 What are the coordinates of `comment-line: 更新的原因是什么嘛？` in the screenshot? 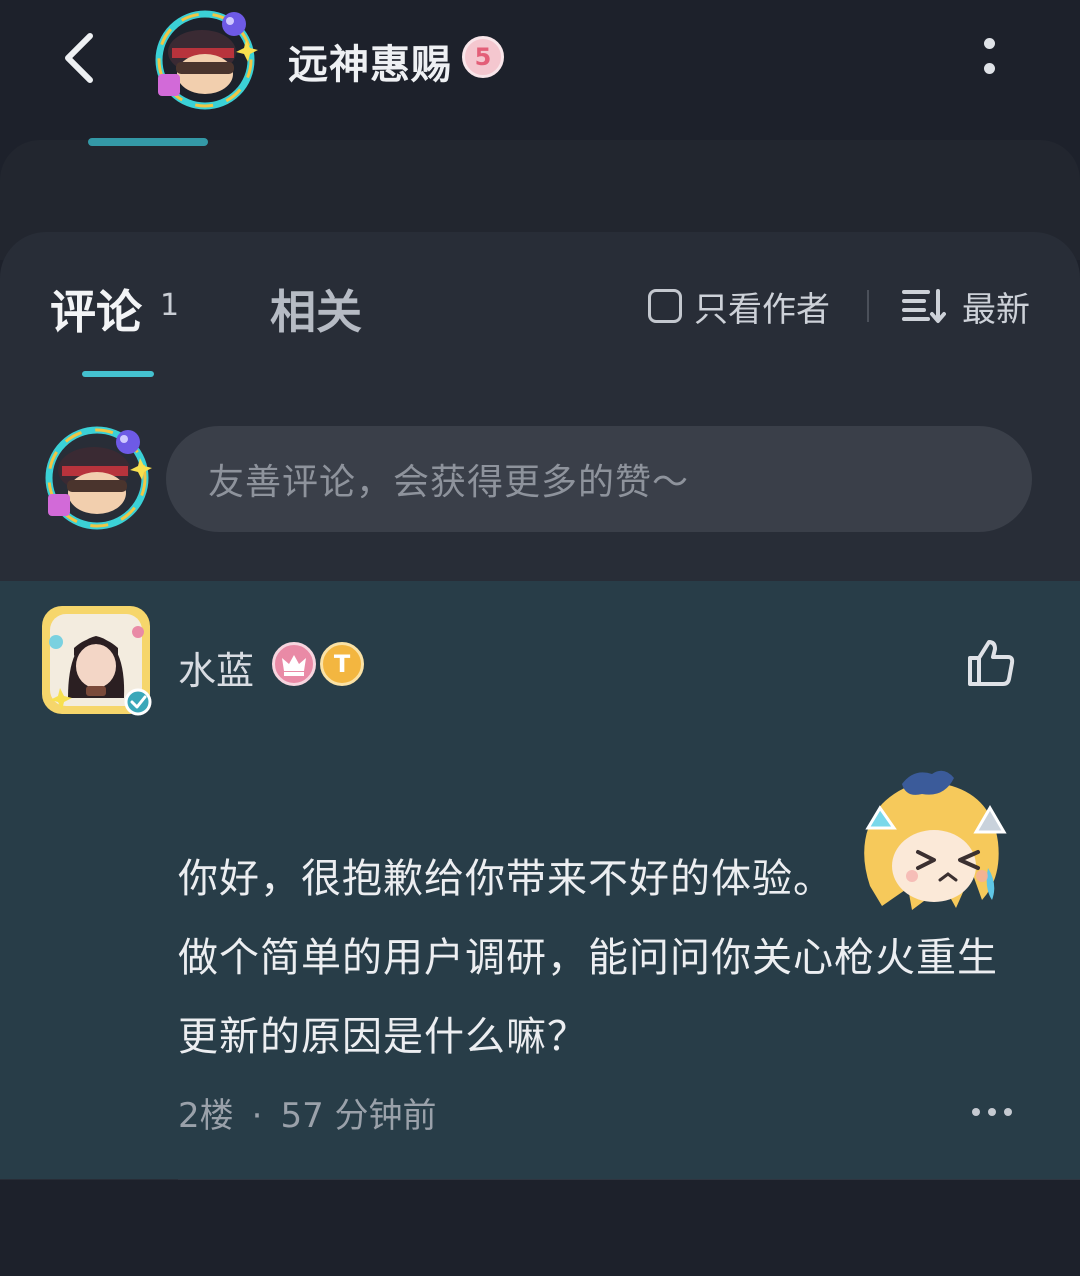 It's located at (383, 1037).